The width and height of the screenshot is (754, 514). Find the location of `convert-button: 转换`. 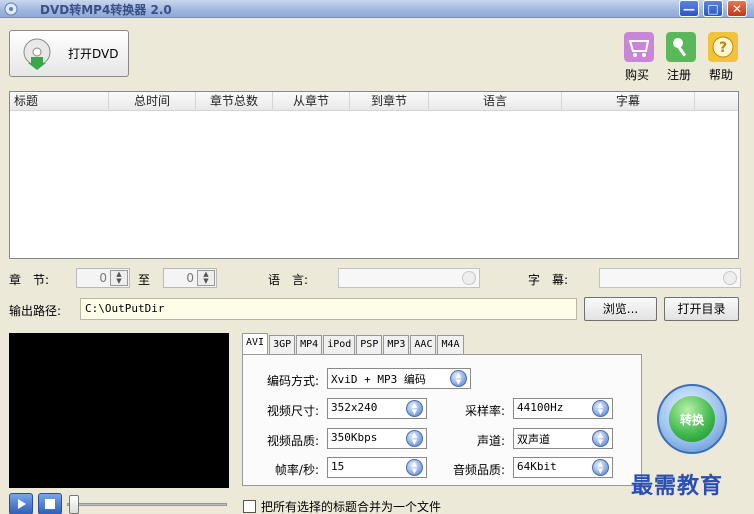

convert-button: 转换 is located at coordinates (692, 419).